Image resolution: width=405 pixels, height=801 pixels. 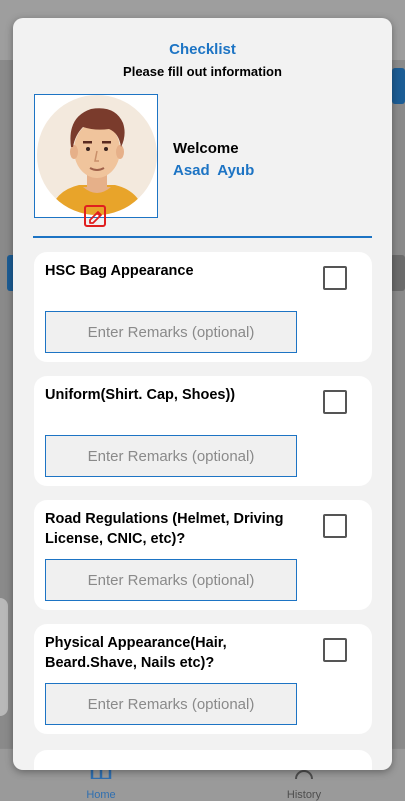 I want to click on avatar-illustration-icon, so click(x=97, y=155).